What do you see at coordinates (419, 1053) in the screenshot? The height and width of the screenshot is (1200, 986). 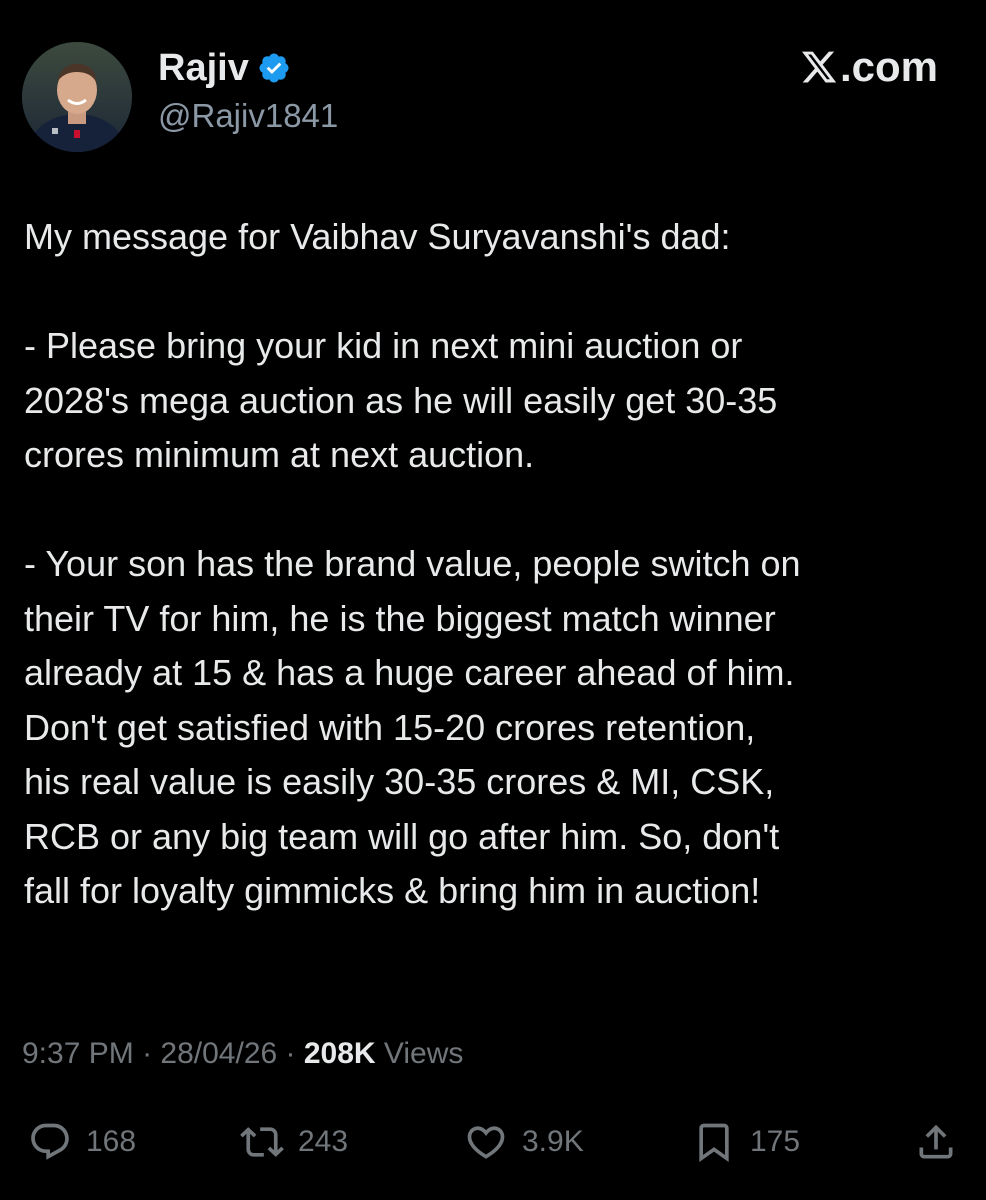 I see `views-label: Views` at bounding box center [419, 1053].